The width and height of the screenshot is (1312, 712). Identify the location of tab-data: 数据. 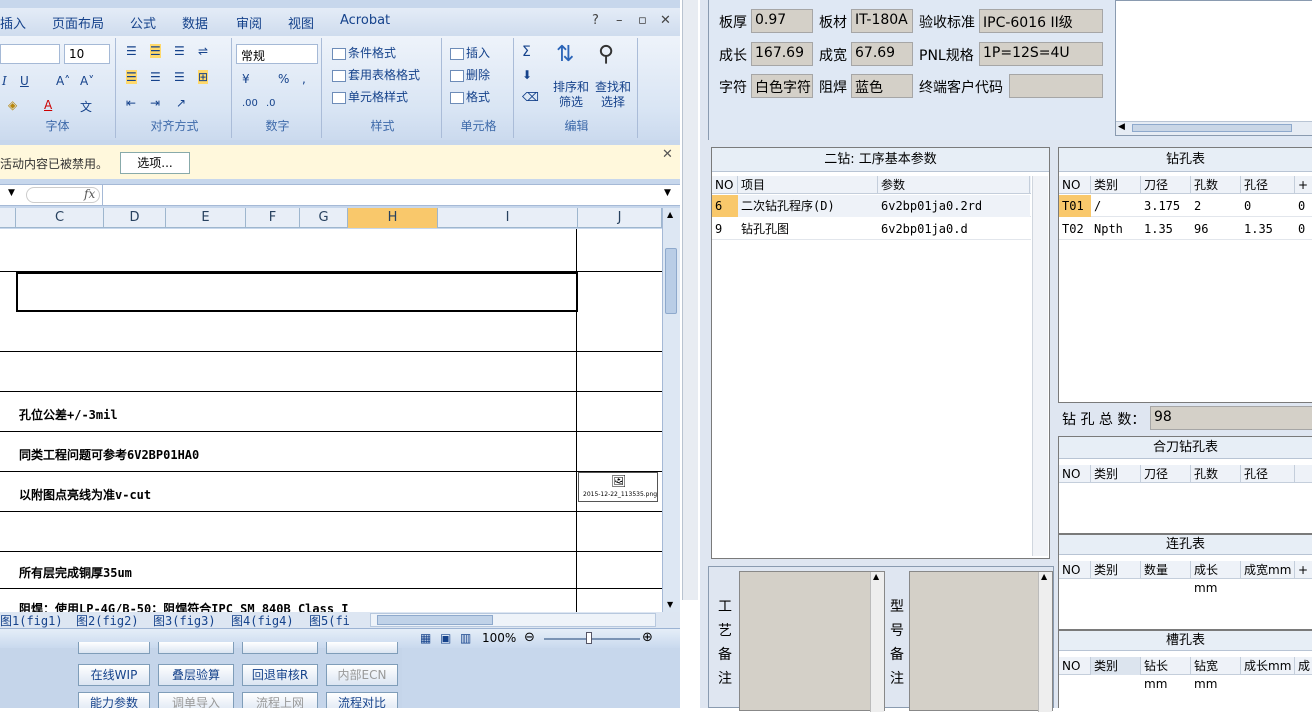
(195, 22).